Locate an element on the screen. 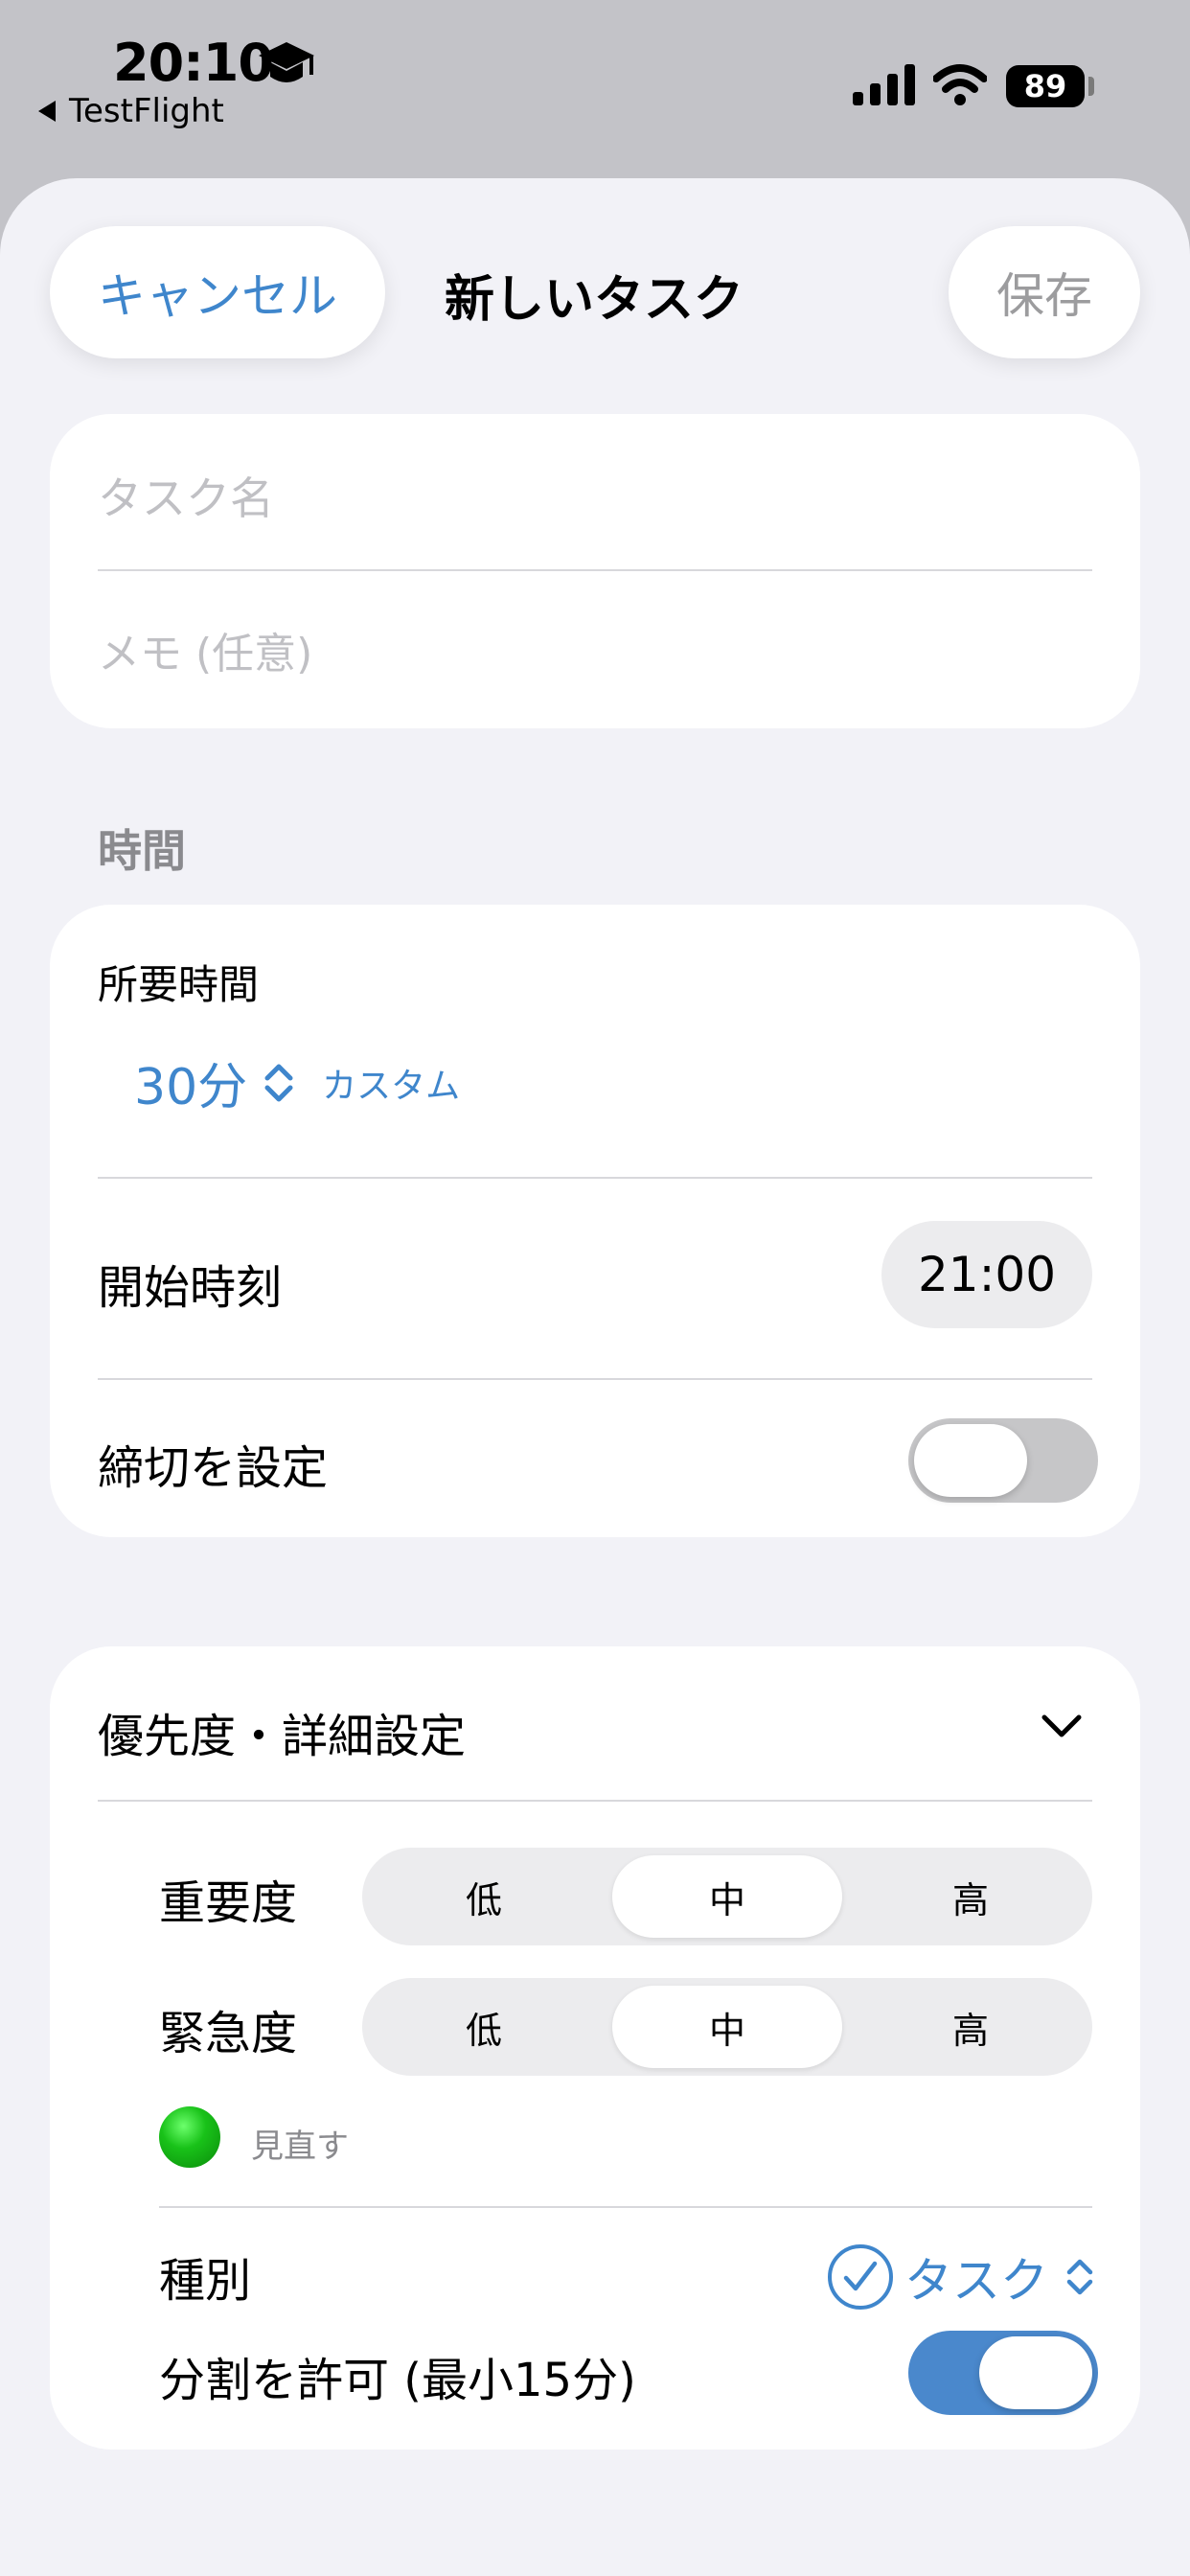  back-arrow-icon is located at coordinates (47, 111).